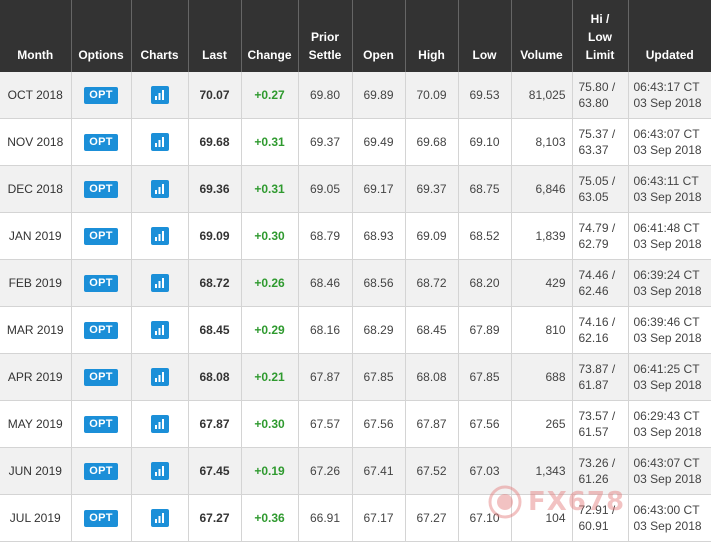 The image size is (711, 542). Describe the element at coordinates (593, 197) in the screenshot. I see `low-limit-value: 63.05` at that location.